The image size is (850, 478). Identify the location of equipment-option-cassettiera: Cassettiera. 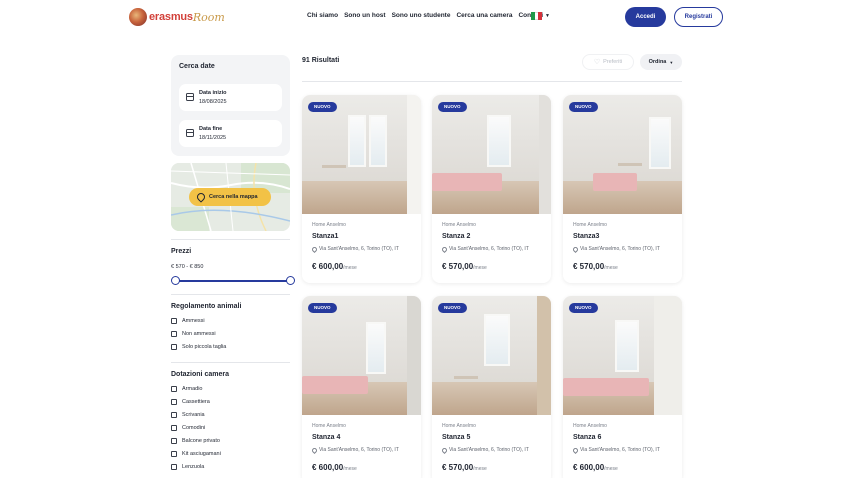
(190, 402).